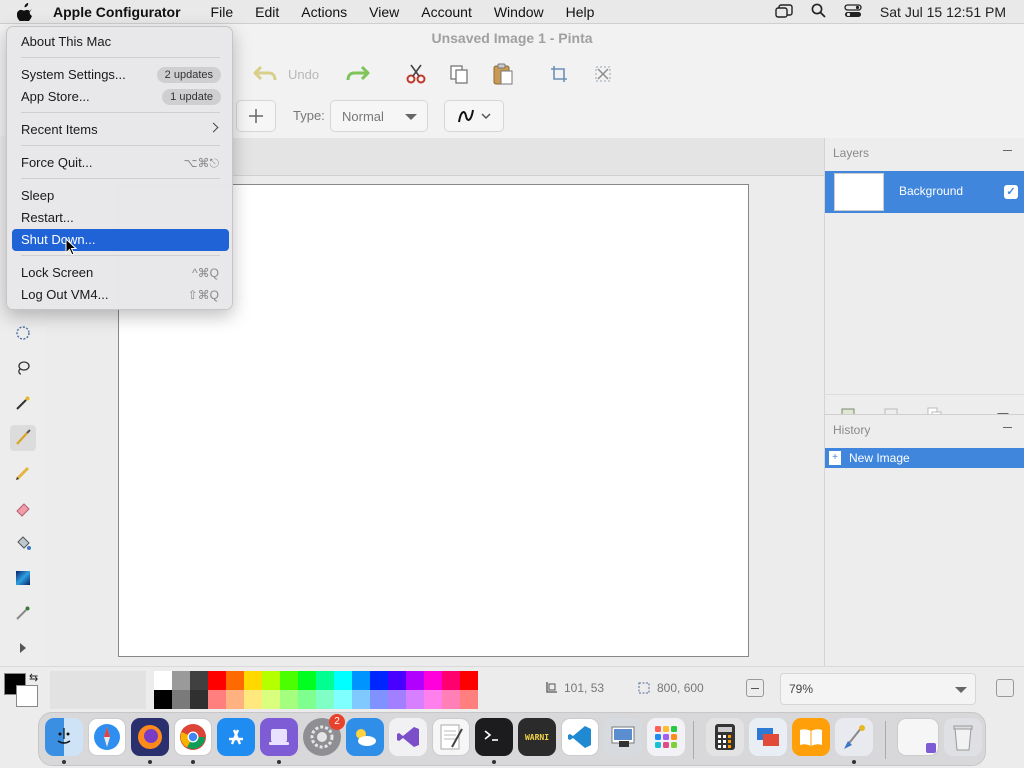  I want to click on pencil-icon, so click(23, 473).